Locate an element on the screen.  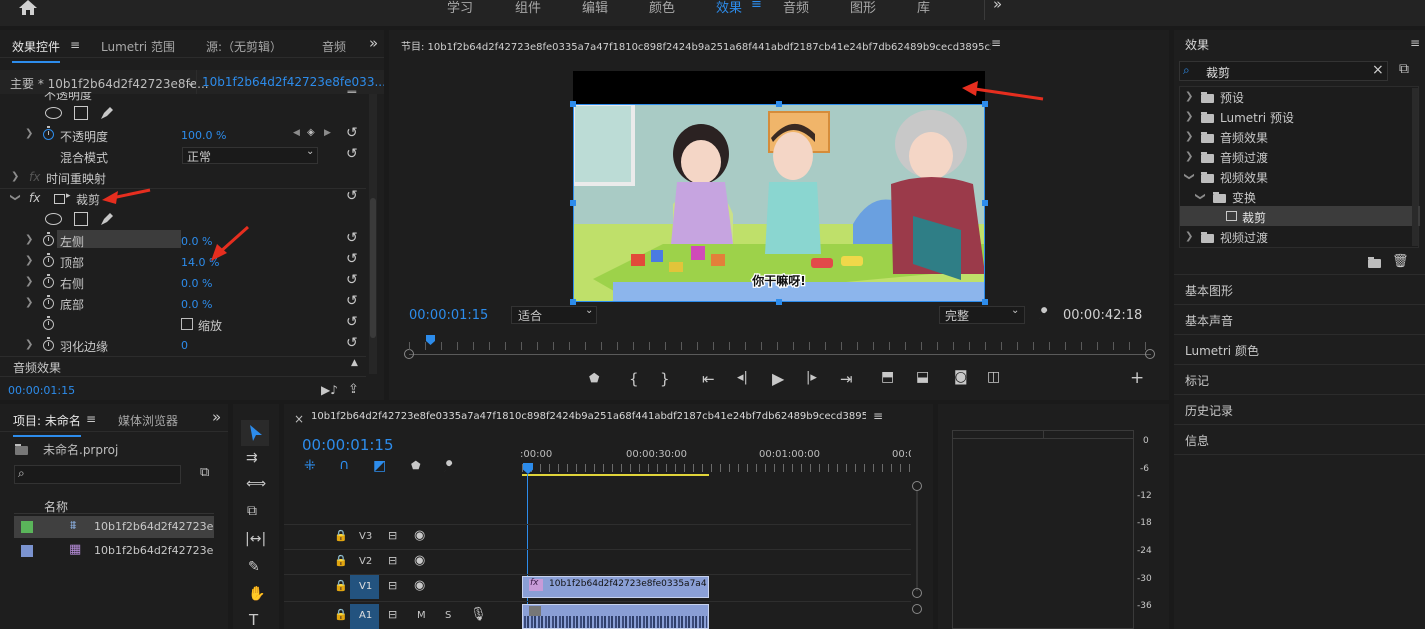
go-to-out-icon: ⇥ is located at coordinates (846, 379).